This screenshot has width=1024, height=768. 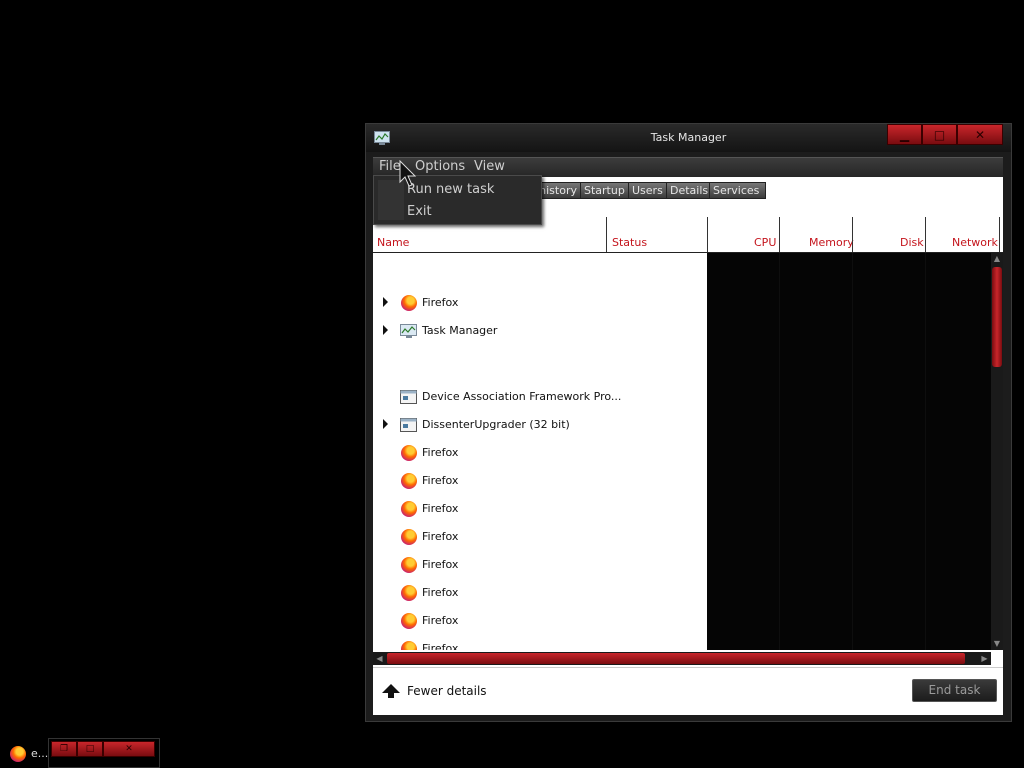 I want to click on arrow-up-icon-stem, so click(x=391, y=695).